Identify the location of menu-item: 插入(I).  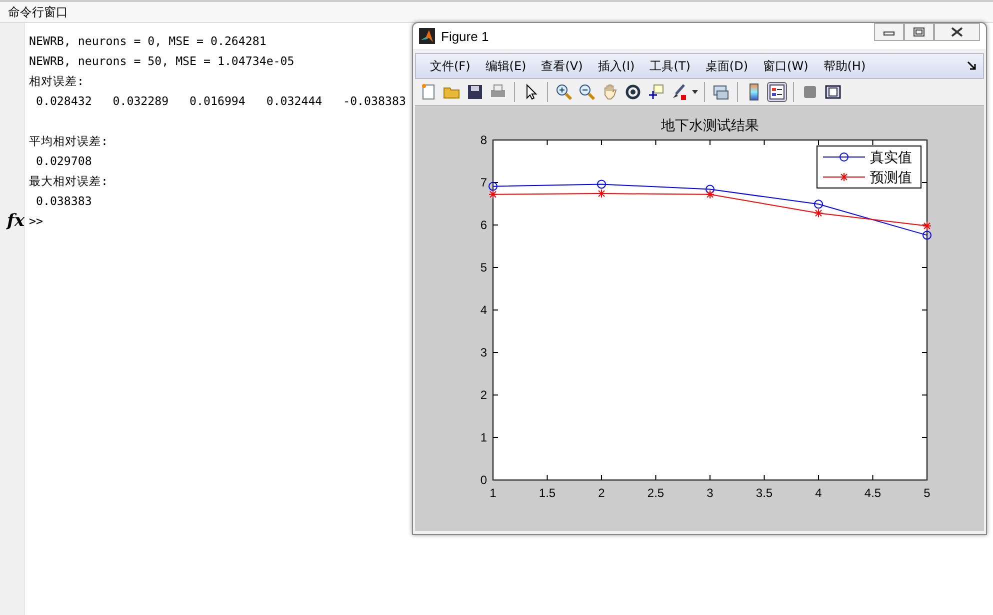
(618, 66).